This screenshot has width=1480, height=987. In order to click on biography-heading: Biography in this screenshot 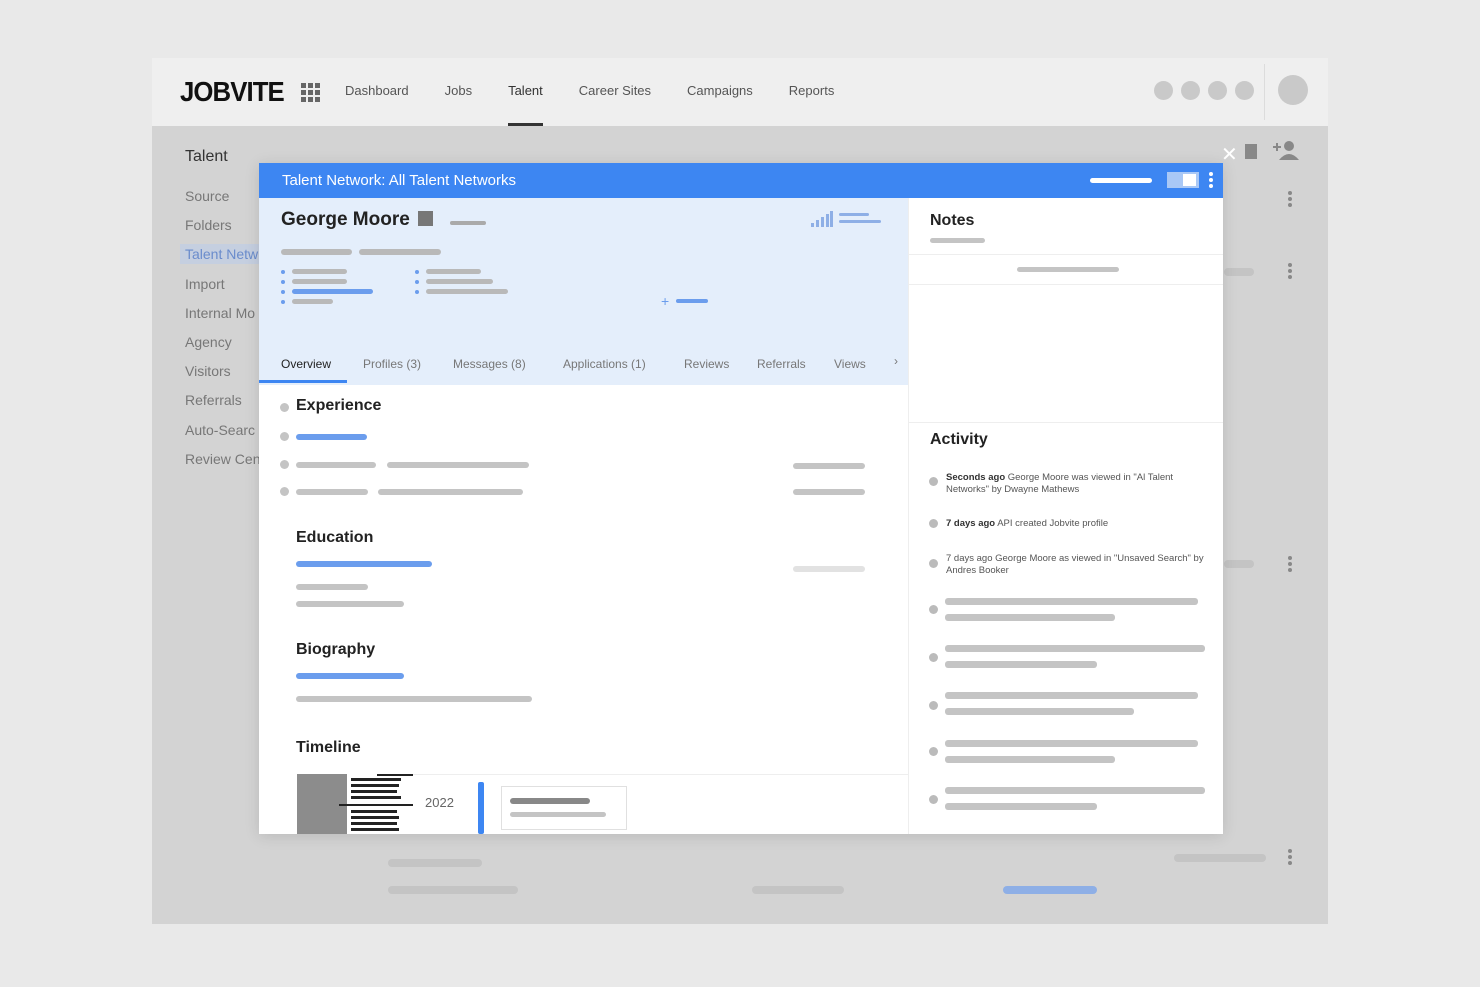, I will do `click(336, 649)`.